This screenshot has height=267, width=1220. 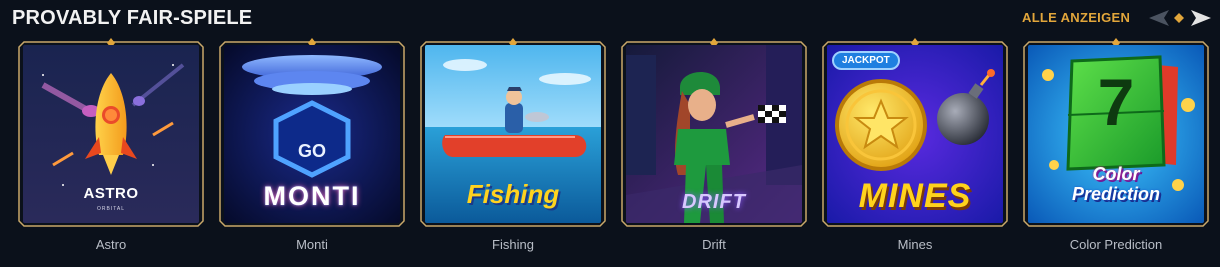 I want to click on game-art-monti: GO MONTI, so click(x=312, y=134).